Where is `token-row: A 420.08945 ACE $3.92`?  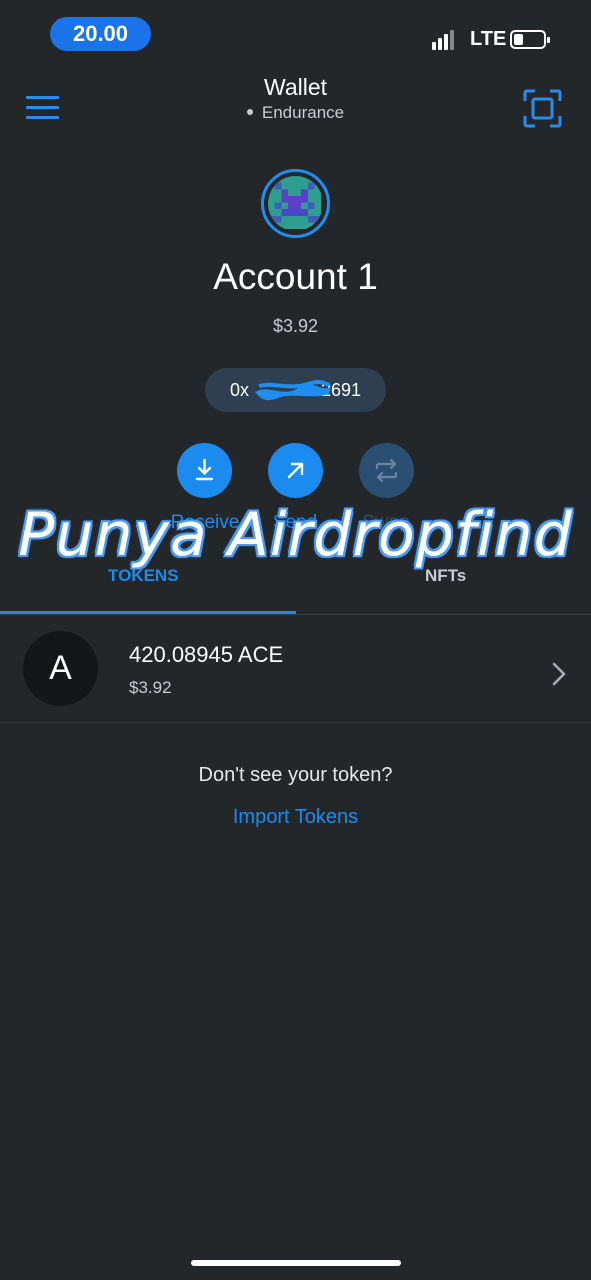 token-row: A 420.08945 ACE $3.92 is located at coordinates (295, 668).